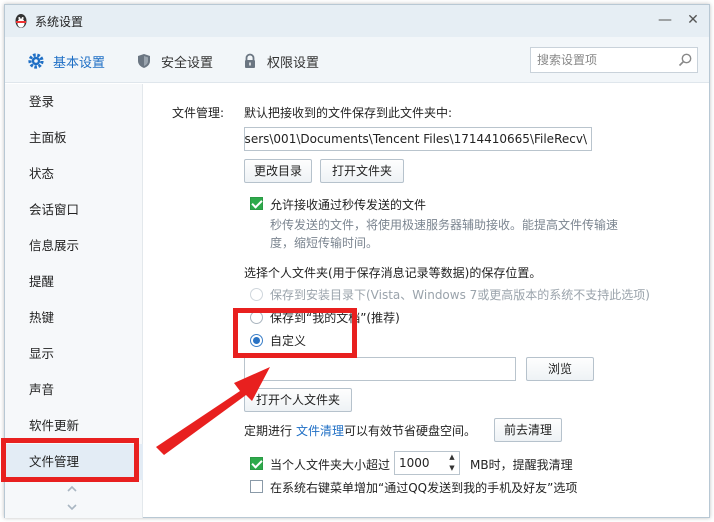 Image resolution: width=714 pixels, height=522 pixels. What do you see at coordinates (213, 411) in the screenshot?
I see `annotation-arrow-icon` at bounding box center [213, 411].